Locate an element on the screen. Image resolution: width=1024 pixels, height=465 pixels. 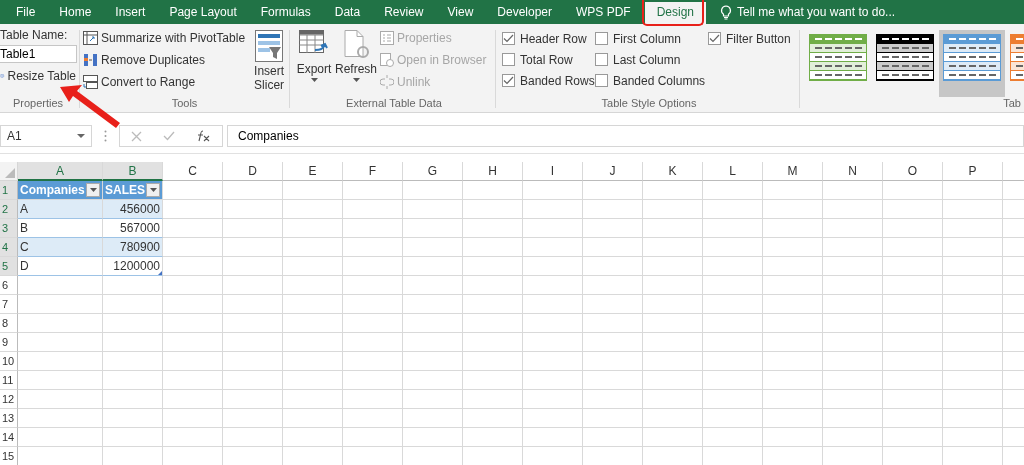
ribbon-tab: Design is located at coordinates (675, 13).